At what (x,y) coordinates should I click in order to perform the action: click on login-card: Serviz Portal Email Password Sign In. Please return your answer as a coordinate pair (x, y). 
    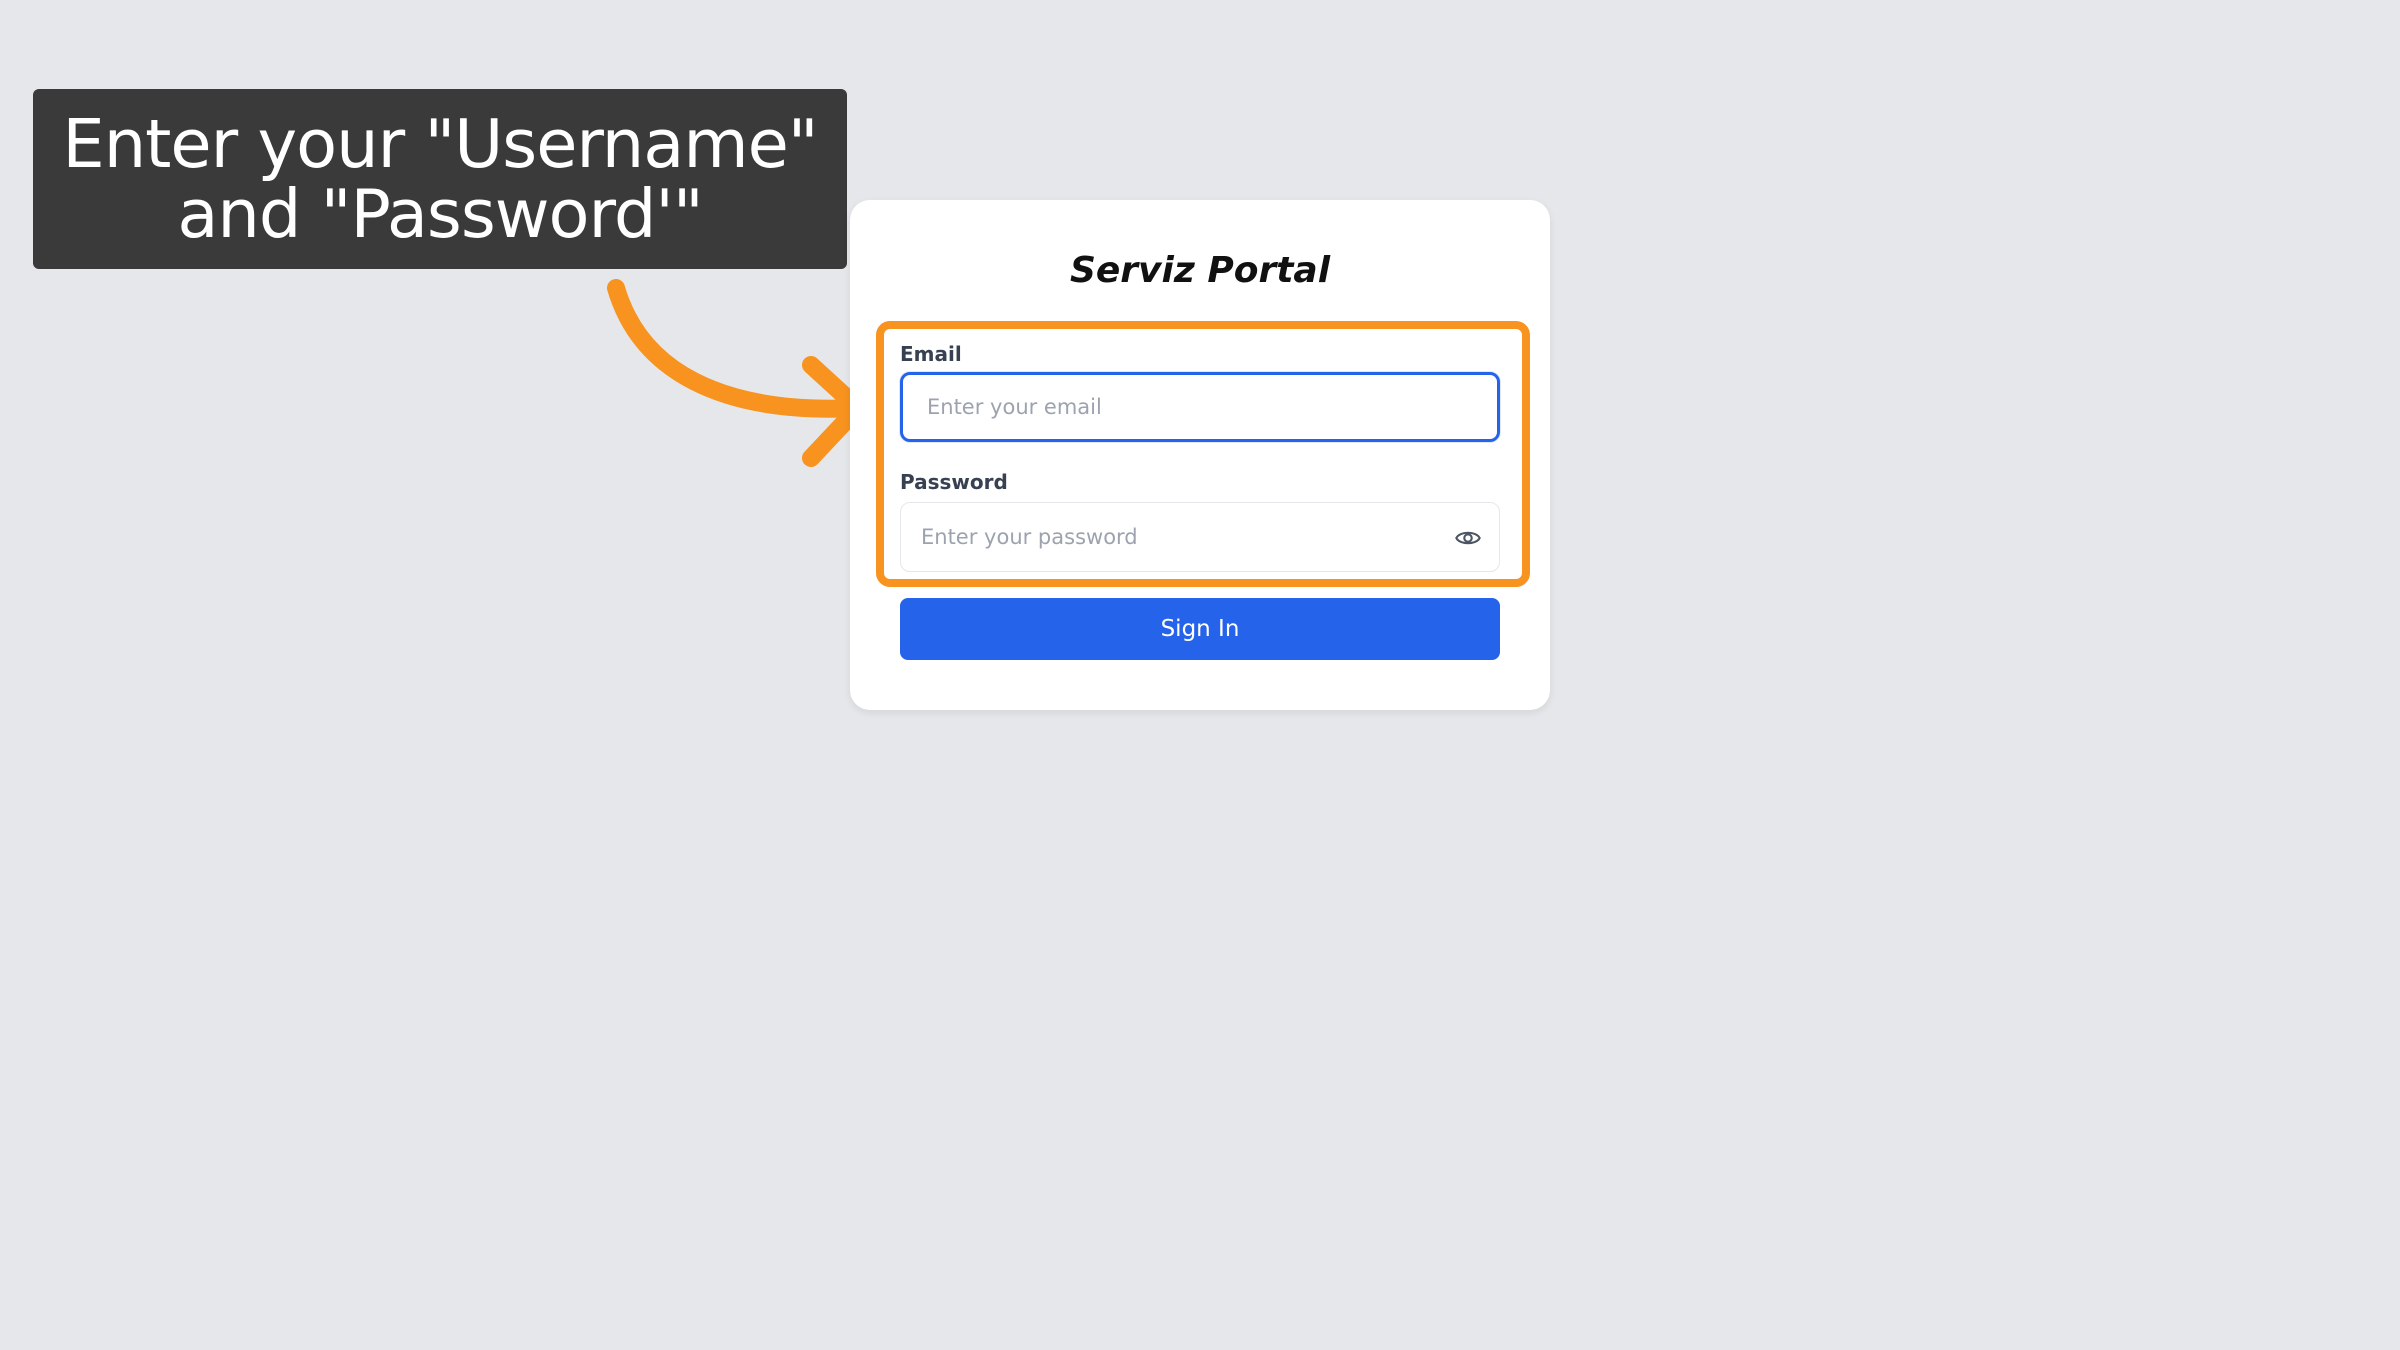
    Looking at the image, I should click on (1200, 455).